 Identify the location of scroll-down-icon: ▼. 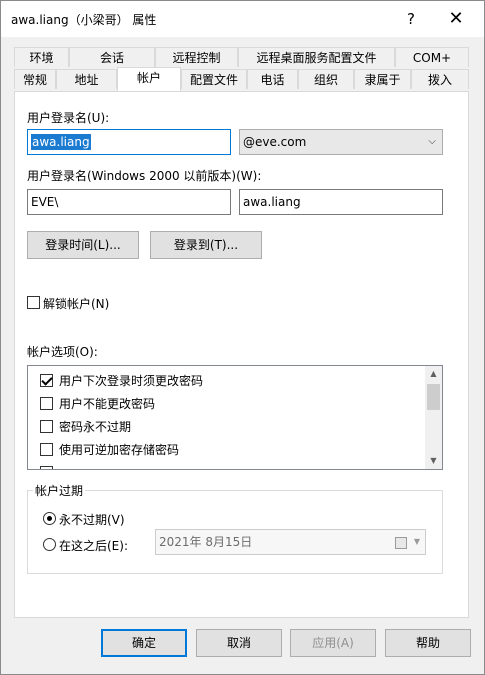
(433, 461).